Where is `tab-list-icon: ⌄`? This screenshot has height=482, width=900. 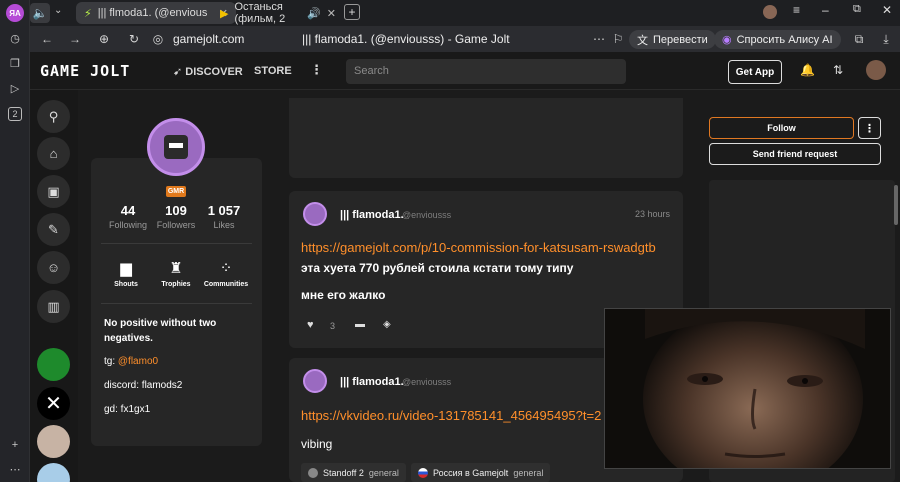 tab-list-icon: ⌄ is located at coordinates (58, 10).